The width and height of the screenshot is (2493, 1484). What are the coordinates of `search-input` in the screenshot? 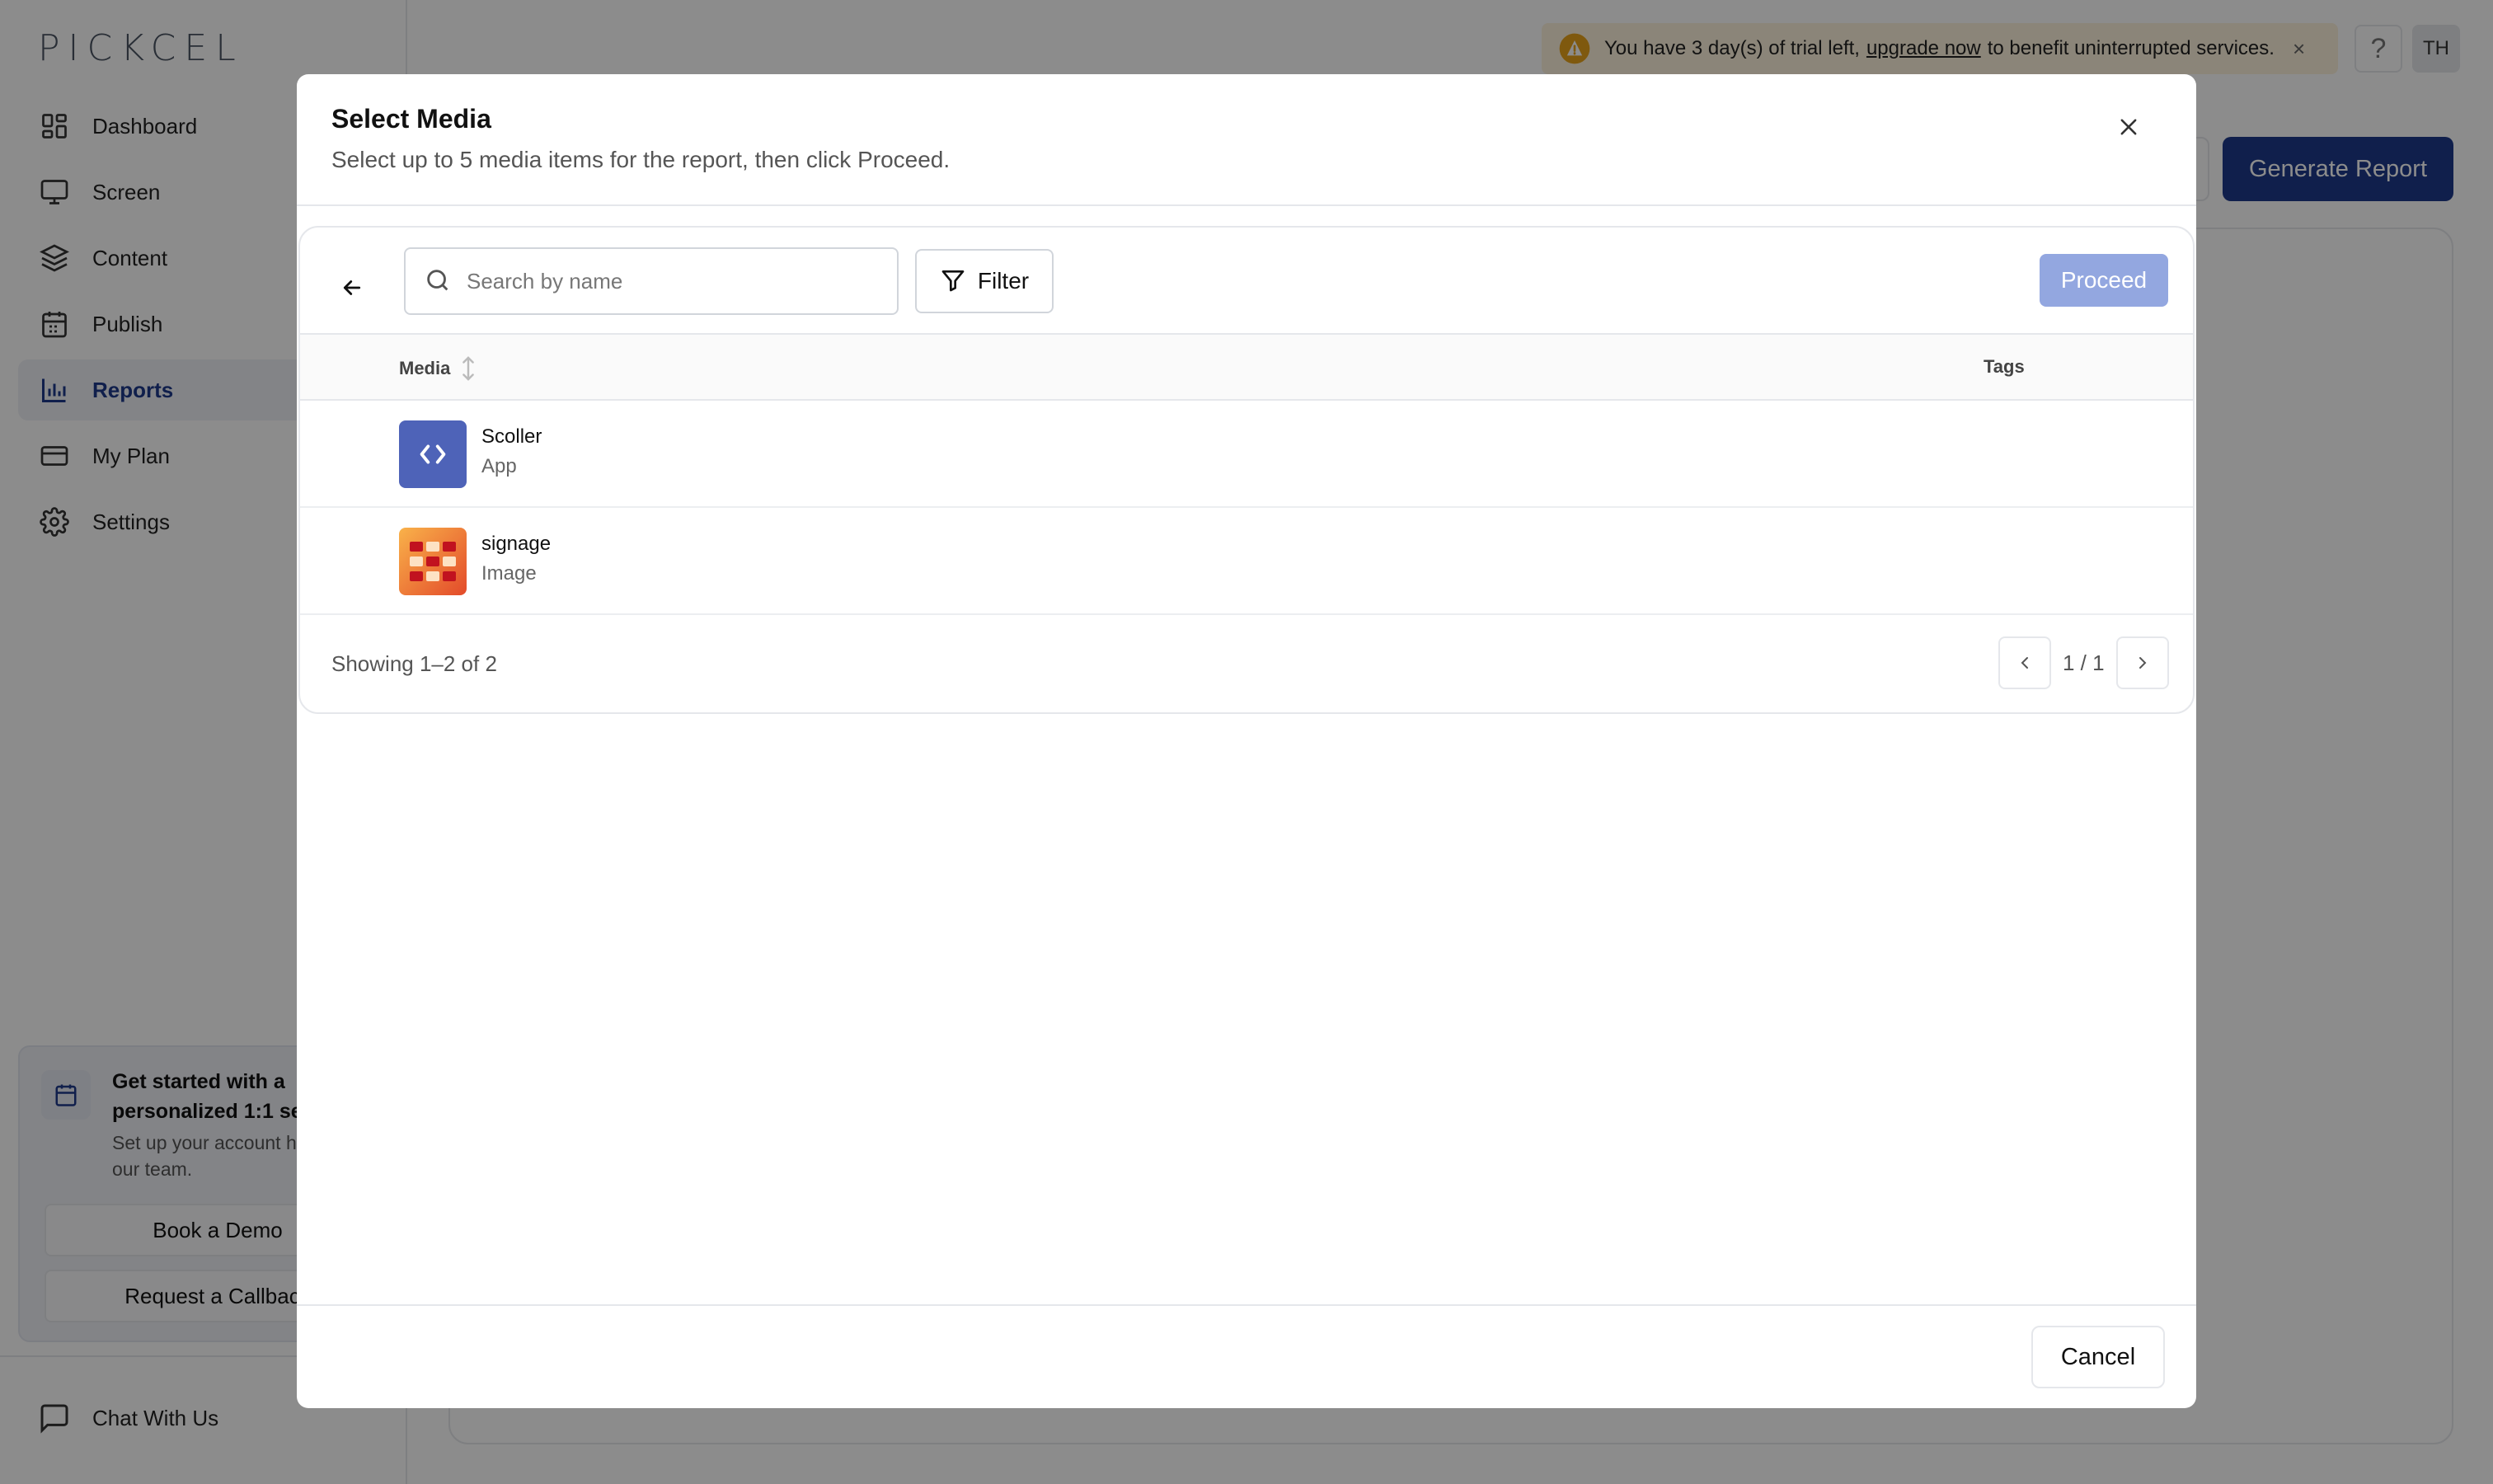 It's located at (673, 281).